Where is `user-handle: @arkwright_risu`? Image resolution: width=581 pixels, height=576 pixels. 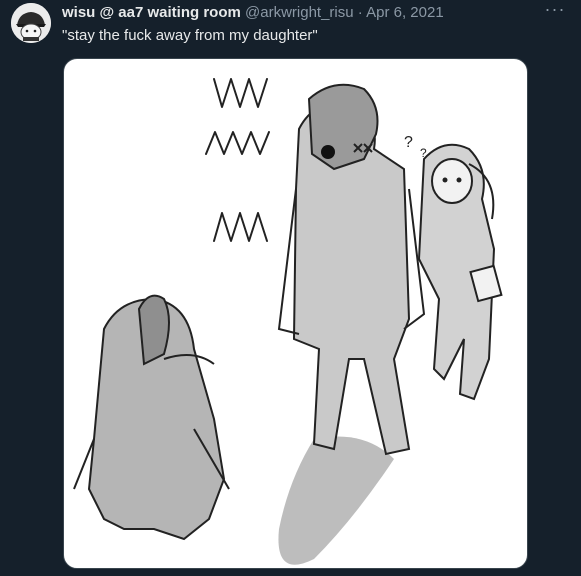
user-handle: @arkwright_risu is located at coordinates (299, 12).